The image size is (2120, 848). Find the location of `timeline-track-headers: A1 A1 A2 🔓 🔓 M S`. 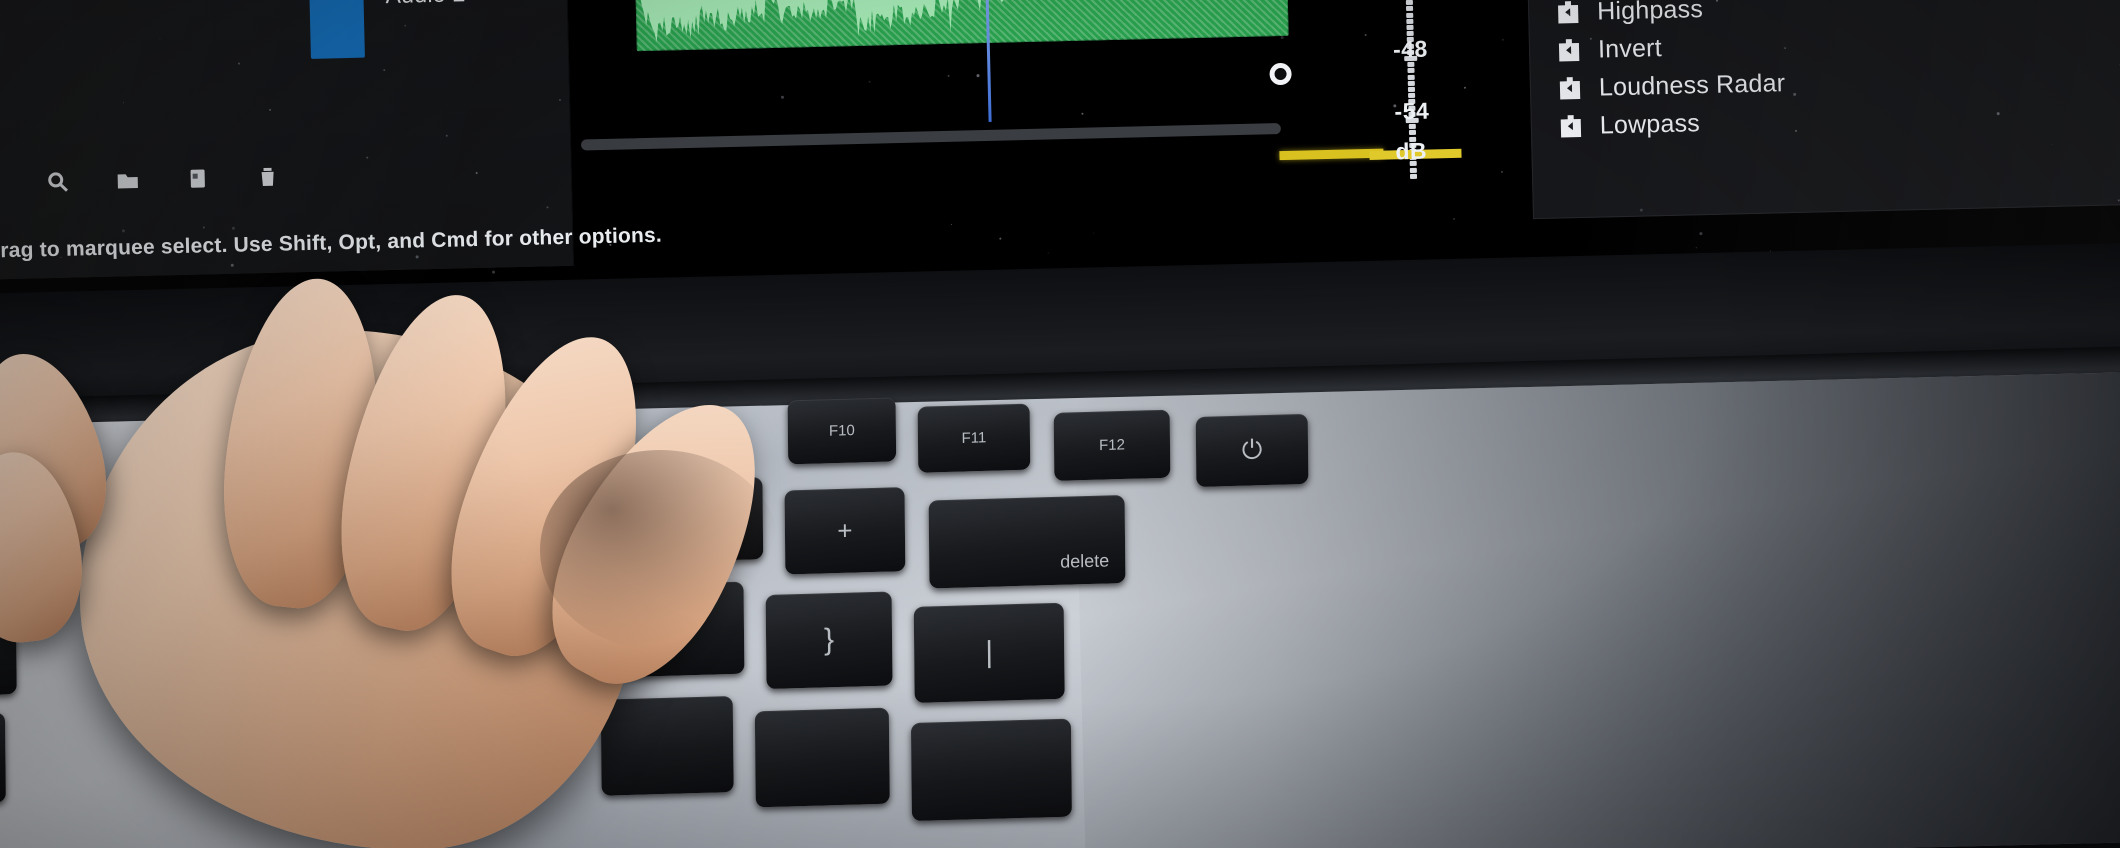

timeline-track-headers: A1 A1 A2 🔓 🔓 M S is located at coordinates (405, 76).